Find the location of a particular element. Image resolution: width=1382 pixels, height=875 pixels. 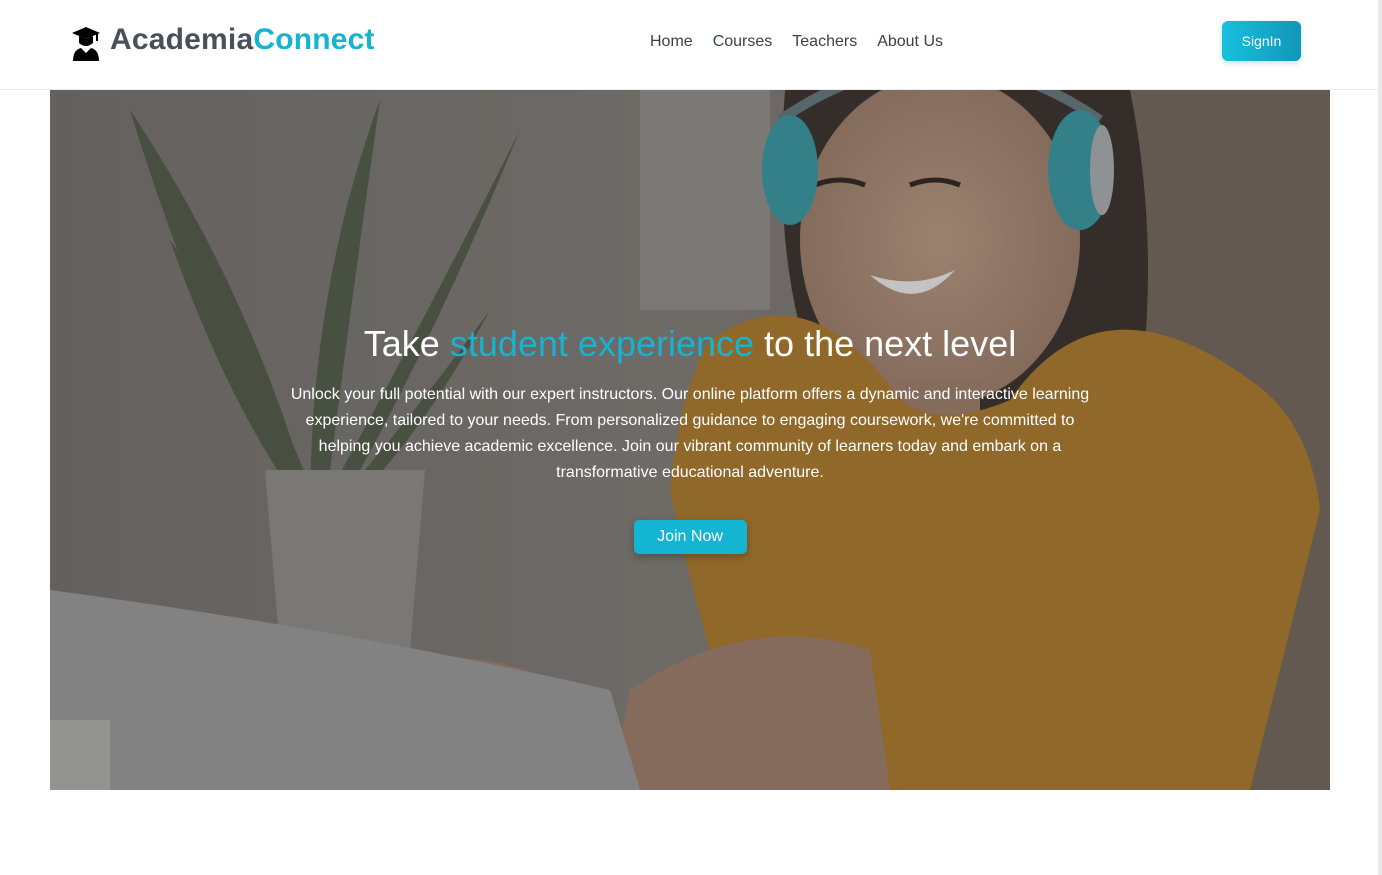

main-nav: Home Courses Teachers About Us is located at coordinates (796, 42).